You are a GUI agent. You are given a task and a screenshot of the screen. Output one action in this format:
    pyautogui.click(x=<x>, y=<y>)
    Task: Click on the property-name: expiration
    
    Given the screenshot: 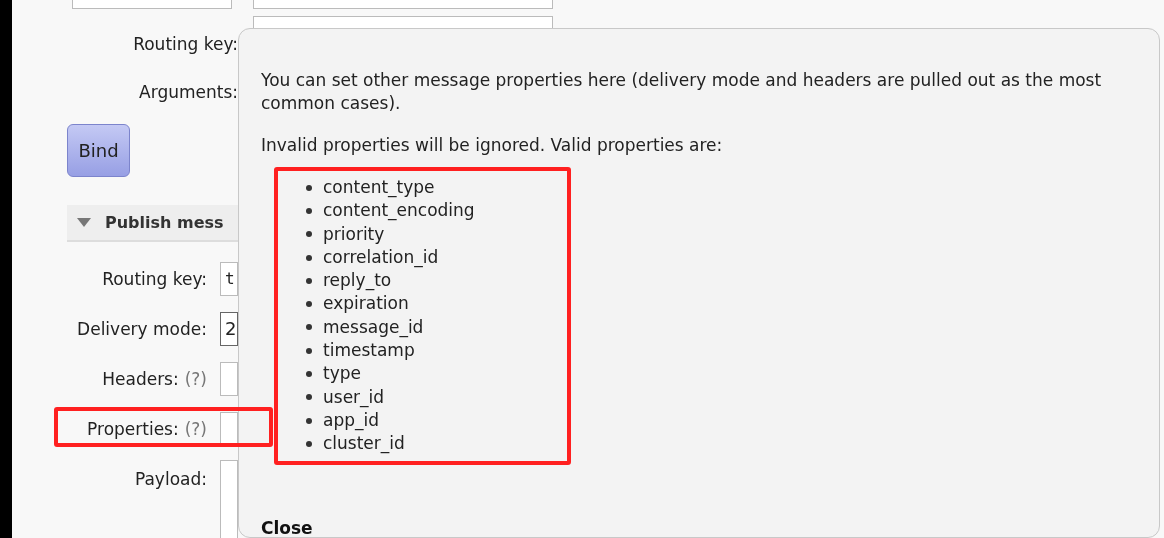 What is the action you would take?
    pyautogui.click(x=366, y=304)
    